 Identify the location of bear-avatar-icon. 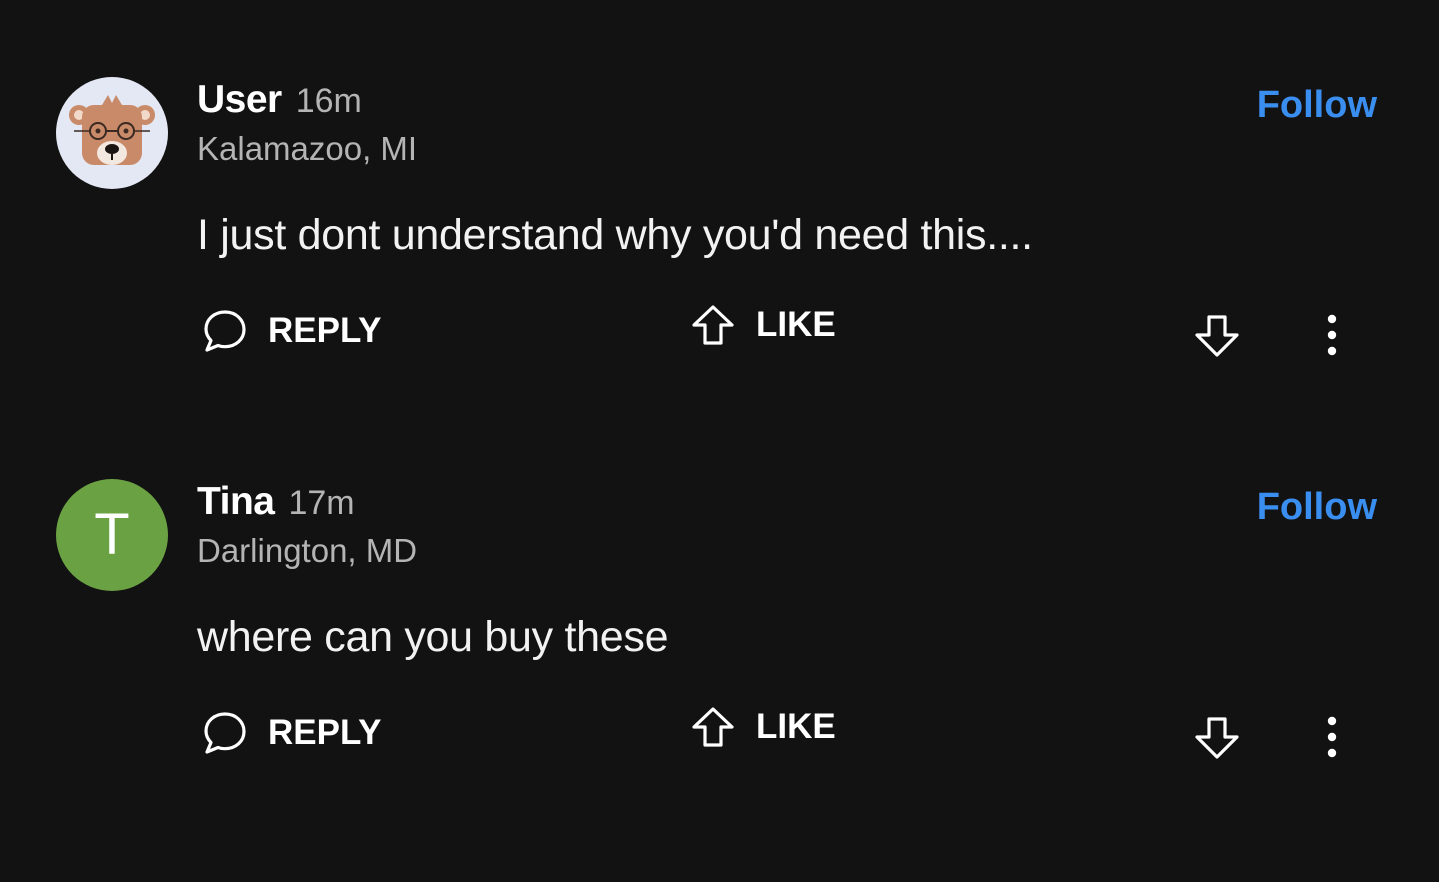
(112, 130).